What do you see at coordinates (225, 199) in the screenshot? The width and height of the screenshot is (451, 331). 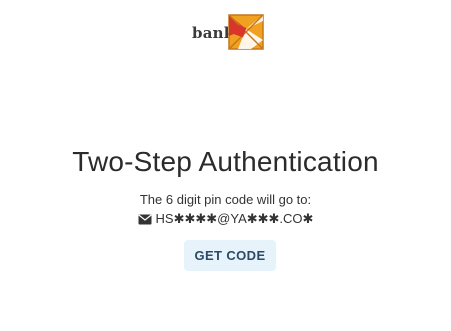 I see `destination-prompt: The 6 digit pin code will go to:` at bounding box center [225, 199].